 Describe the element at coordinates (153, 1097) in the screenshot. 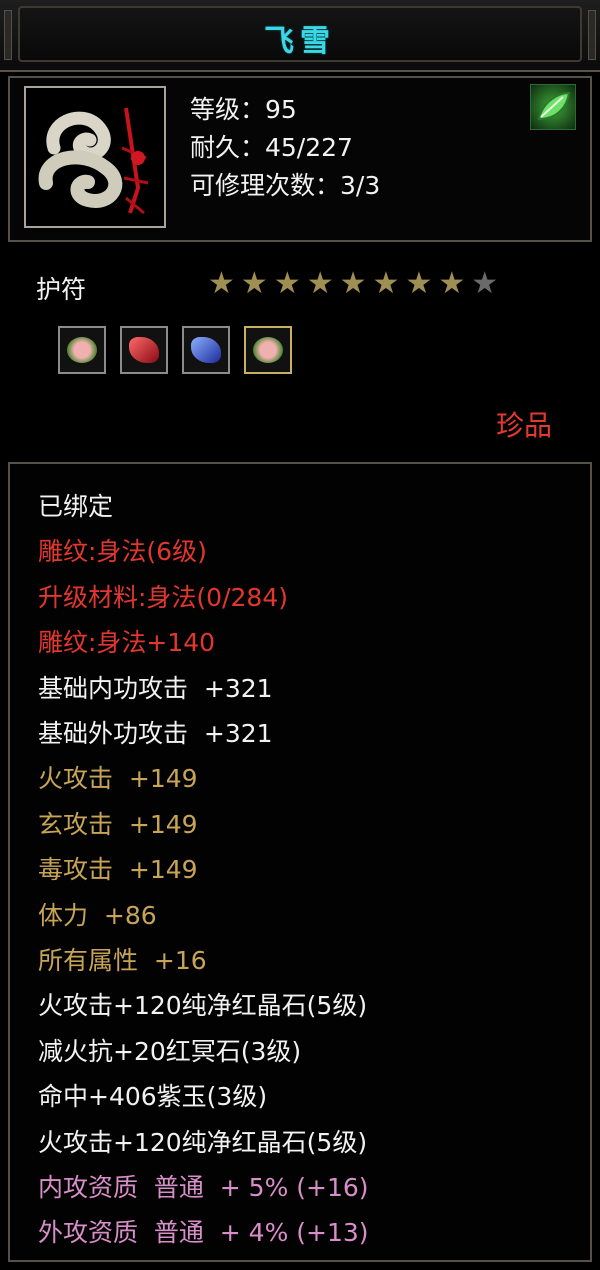

I see `attribute-line: 命中+406紫玉(3级)` at that location.